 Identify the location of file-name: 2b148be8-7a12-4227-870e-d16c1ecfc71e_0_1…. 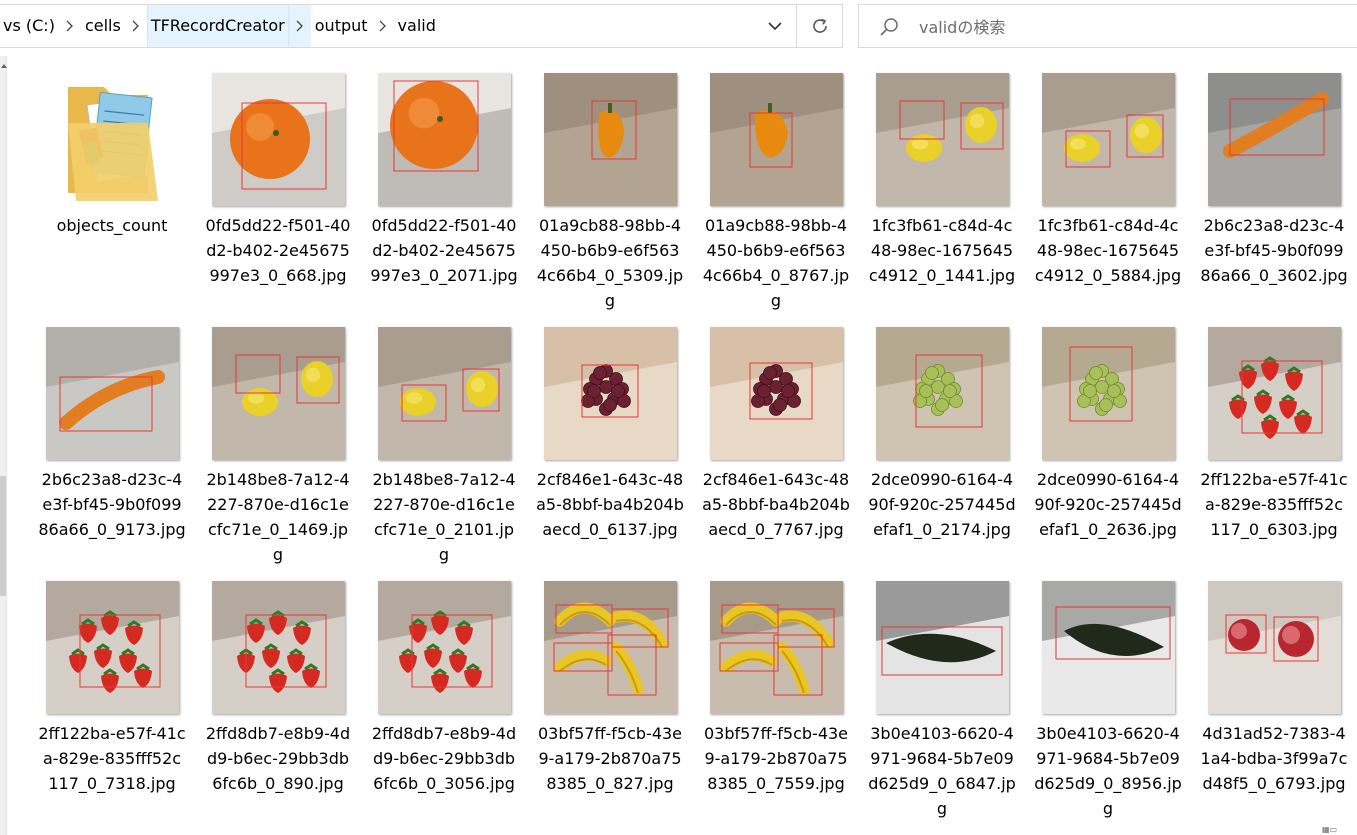
(278, 517).